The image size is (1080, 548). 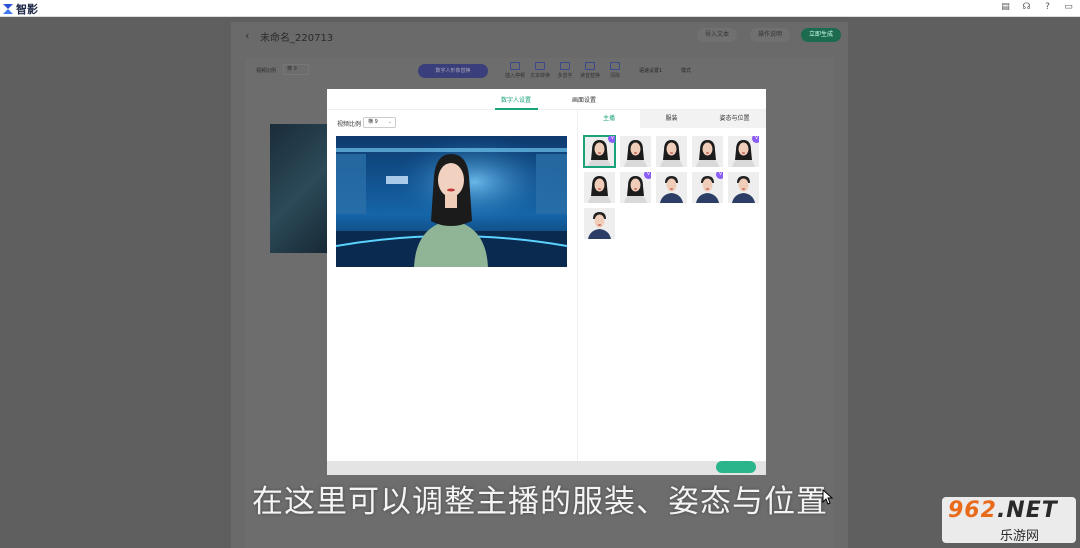 I want to click on tab-costume: 服装, so click(x=671, y=119).